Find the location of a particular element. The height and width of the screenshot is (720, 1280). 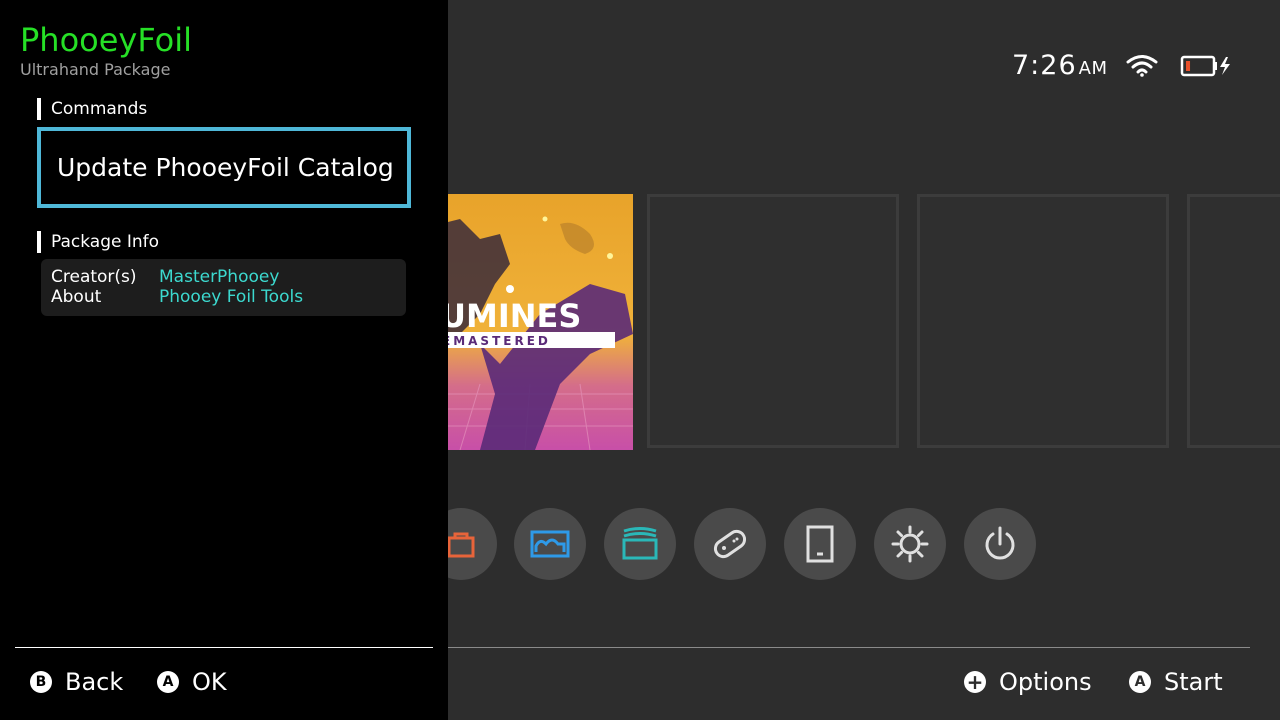

album-button is located at coordinates (550, 544).